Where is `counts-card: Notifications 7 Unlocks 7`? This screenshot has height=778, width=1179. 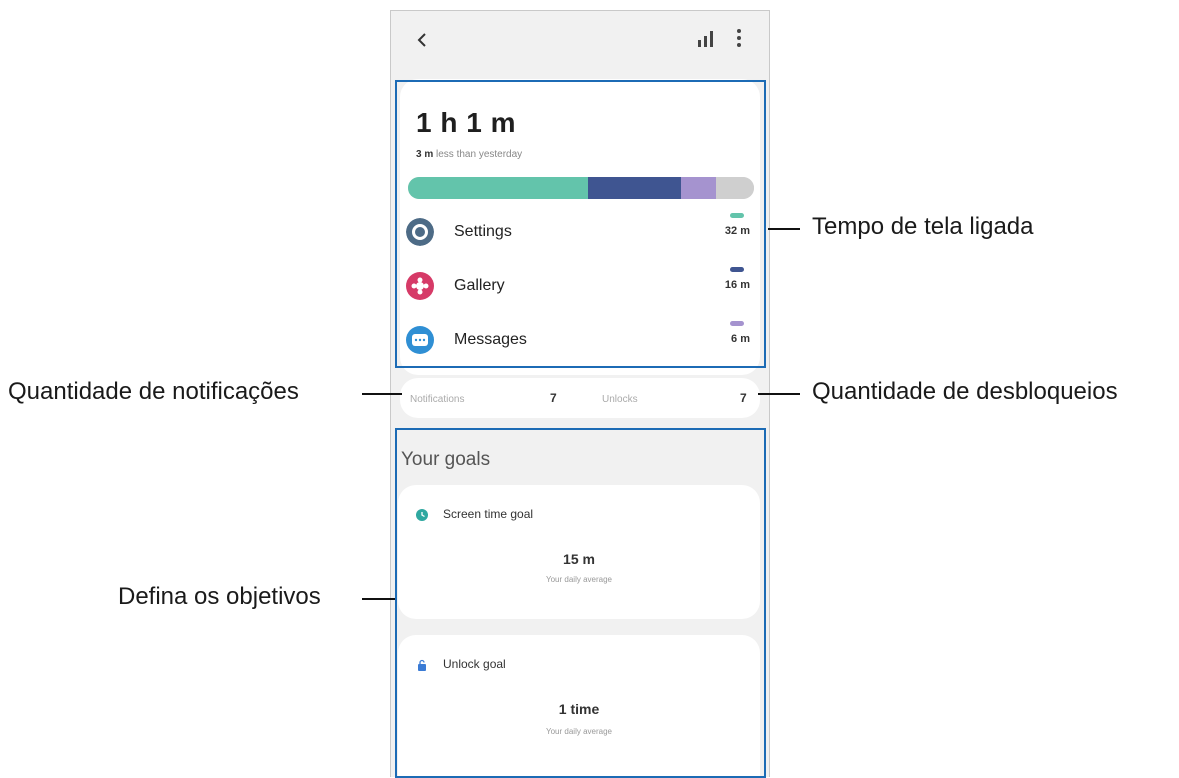
counts-card: Notifications 7 Unlocks 7 is located at coordinates (580, 398).